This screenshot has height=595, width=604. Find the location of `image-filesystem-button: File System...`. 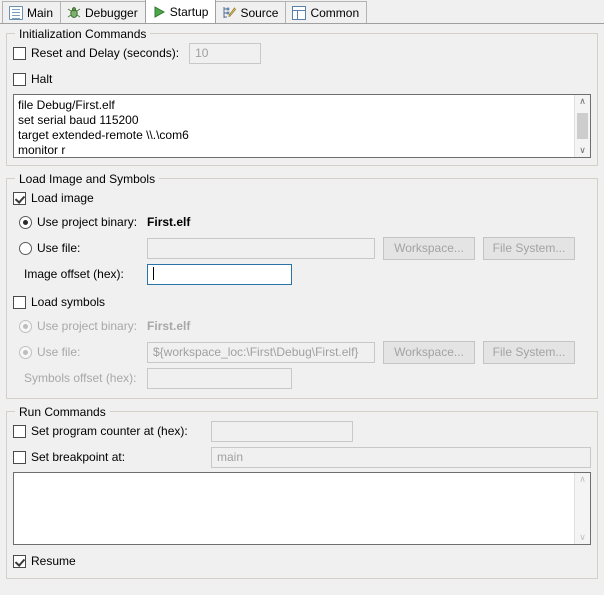

image-filesystem-button: File System... is located at coordinates (529, 248).